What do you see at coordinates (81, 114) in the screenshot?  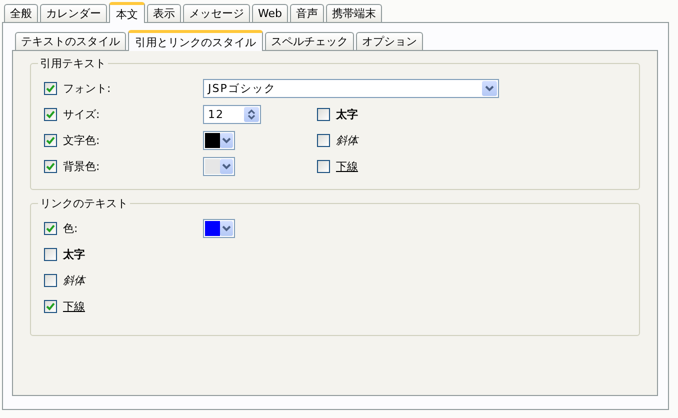 I see `checkbox-label: サイズ:` at bounding box center [81, 114].